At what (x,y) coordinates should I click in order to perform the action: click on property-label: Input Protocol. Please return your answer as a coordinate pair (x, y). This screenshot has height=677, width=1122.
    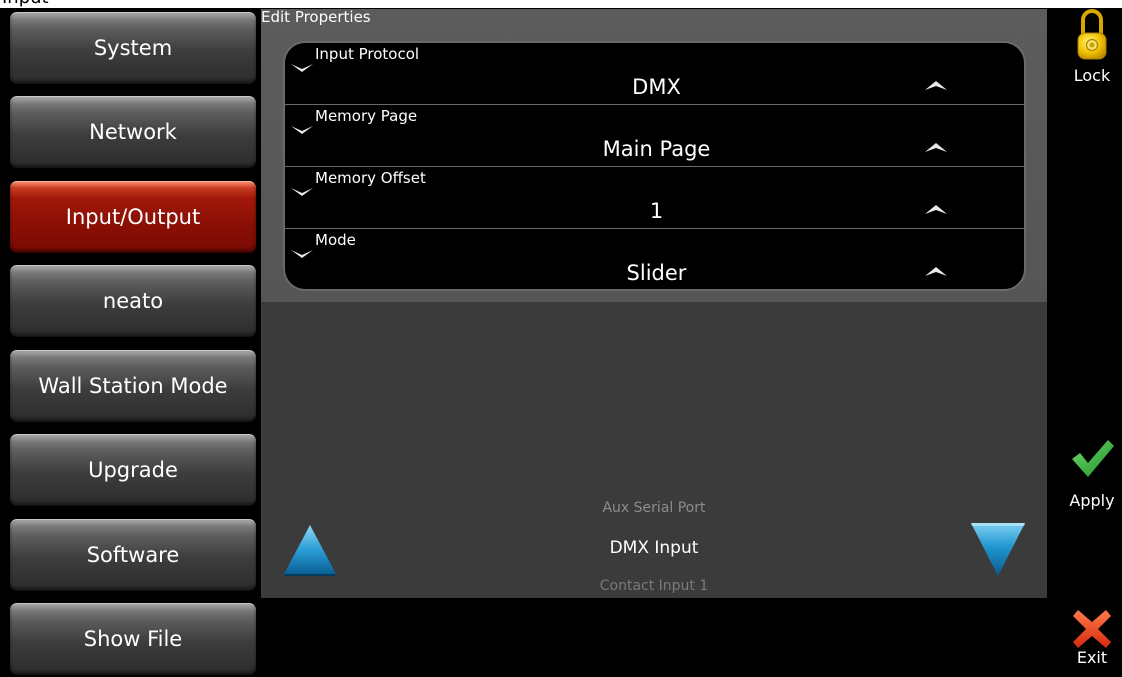
    Looking at the image, I should click on (367, 54).